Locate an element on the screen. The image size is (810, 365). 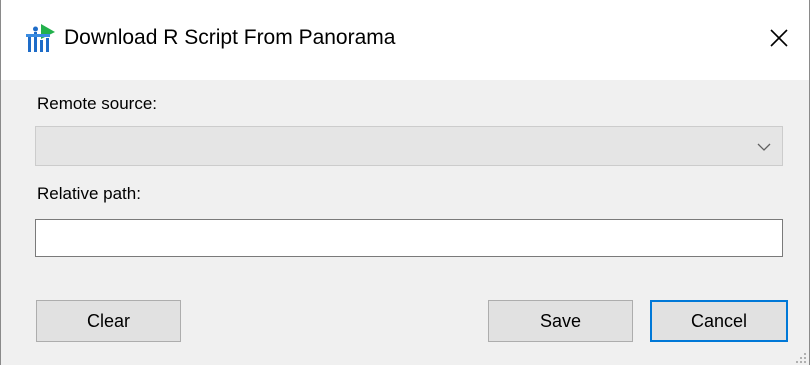
relative-path-input is located at coordinates (409, 238).